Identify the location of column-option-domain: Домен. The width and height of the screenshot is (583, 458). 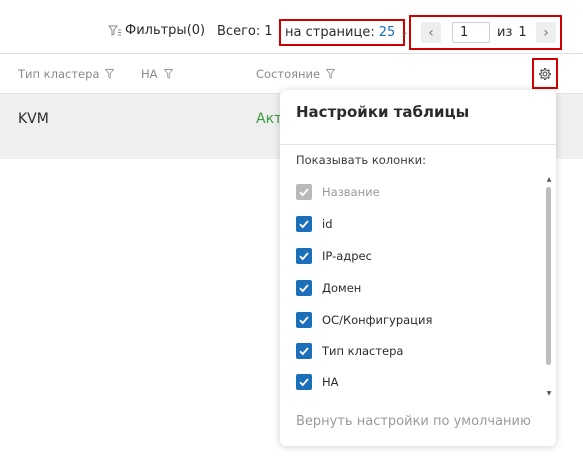
(328, 288).